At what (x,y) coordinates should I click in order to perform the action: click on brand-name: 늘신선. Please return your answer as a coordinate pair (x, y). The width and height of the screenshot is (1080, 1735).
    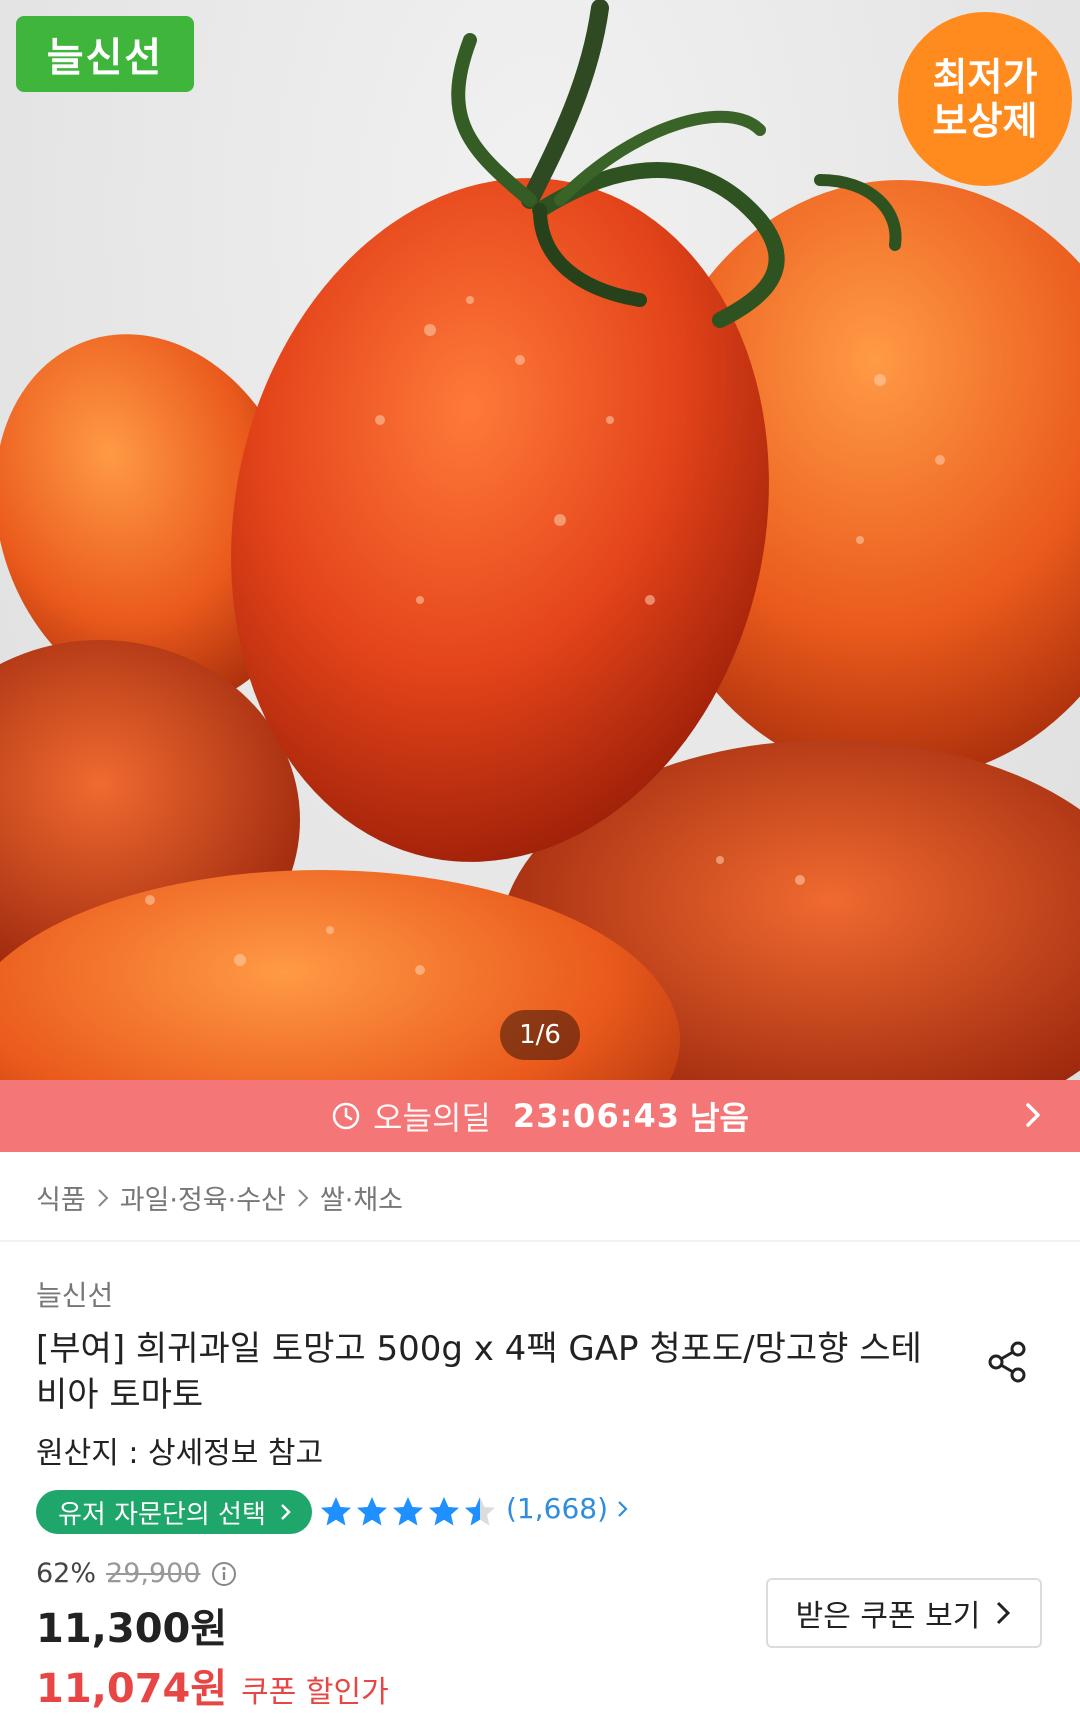
    Looking at the image, I should click on (74, 1294).